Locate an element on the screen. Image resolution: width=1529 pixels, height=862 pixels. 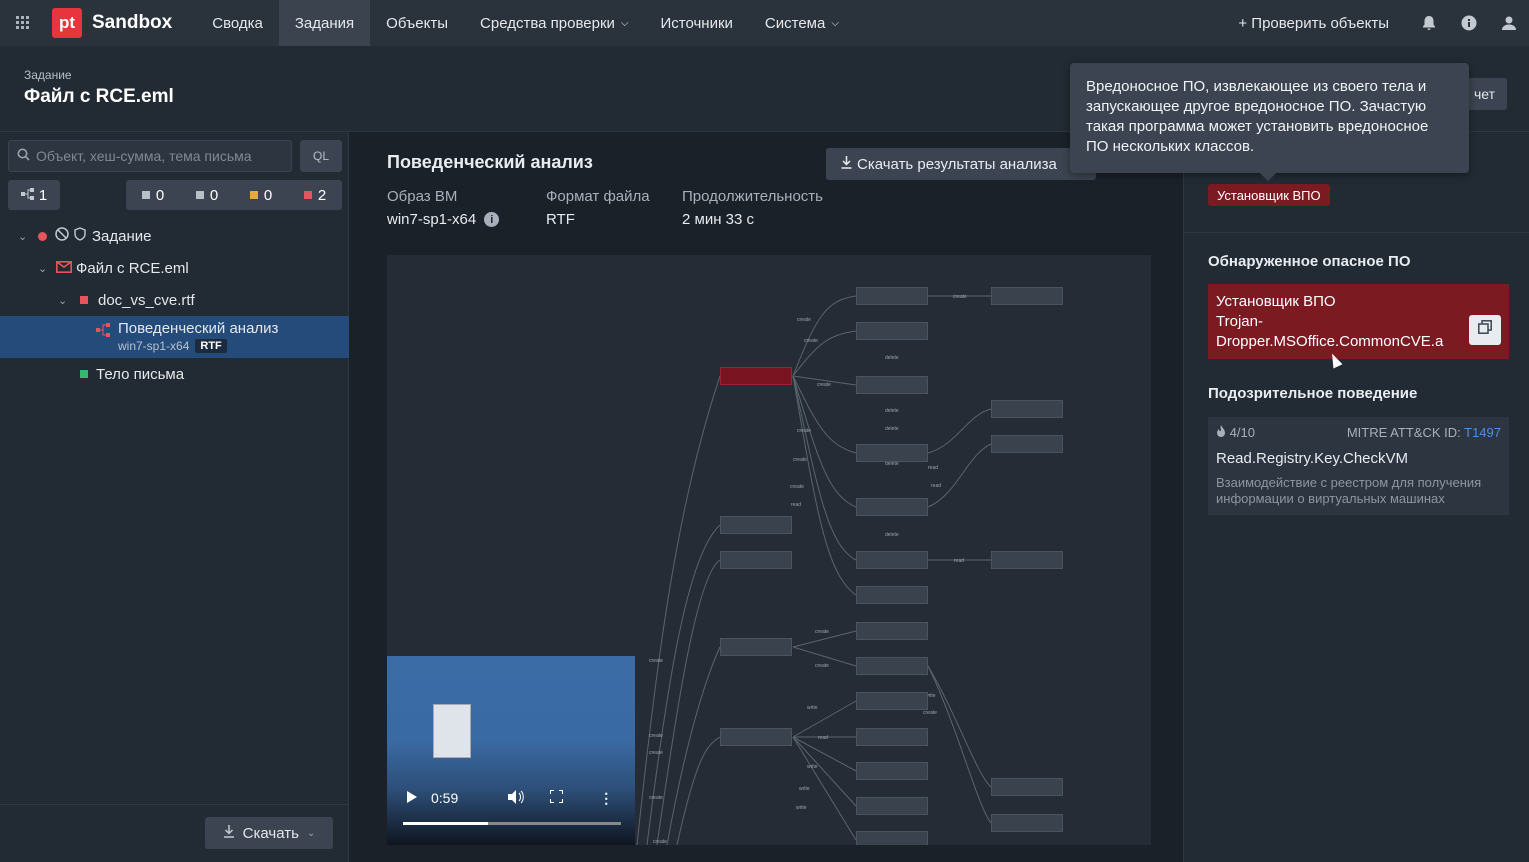
counter-clean: 0 is located at coordinates (152, 195).